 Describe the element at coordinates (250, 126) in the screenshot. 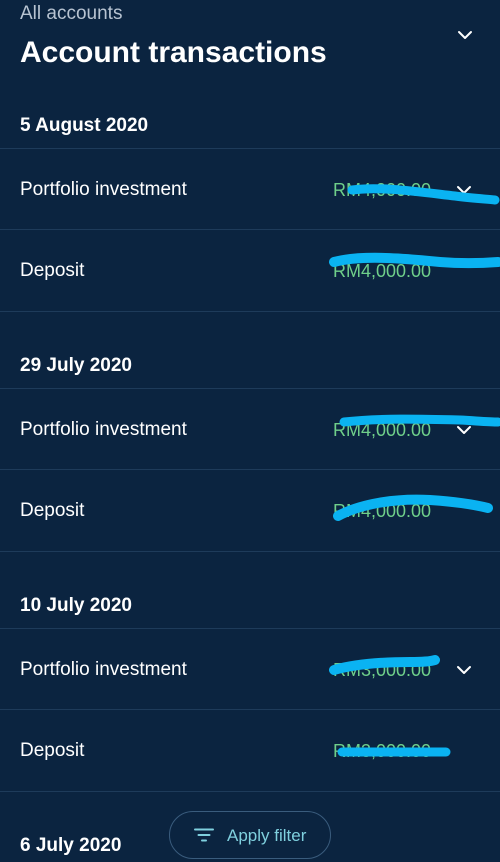

I see `date-header: 5 August 2020` at that location.